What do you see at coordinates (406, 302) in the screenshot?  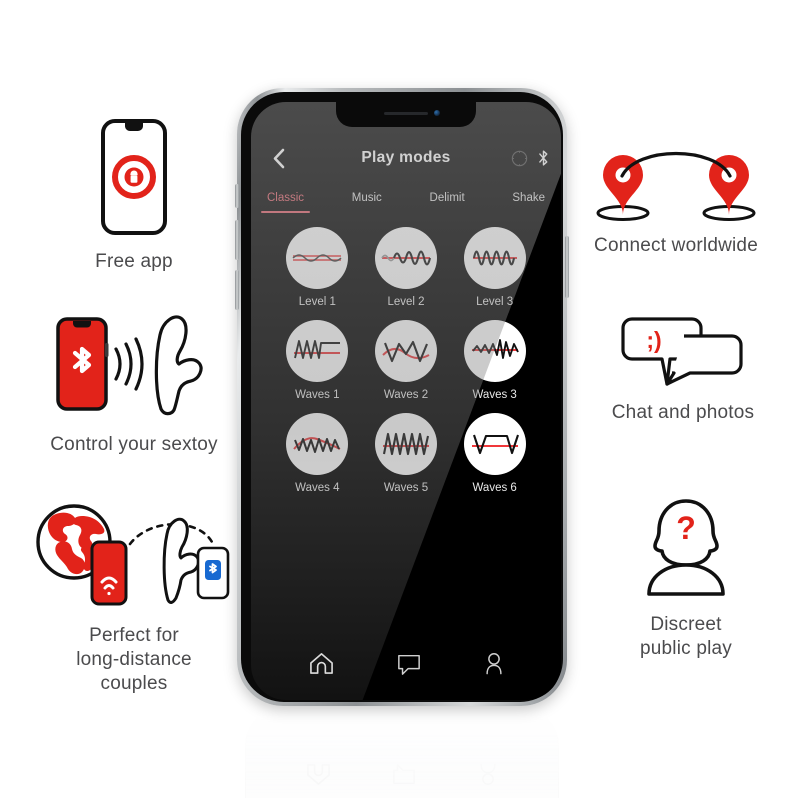 I see `mode-label: Level 2` at bounding box center [406, 302].